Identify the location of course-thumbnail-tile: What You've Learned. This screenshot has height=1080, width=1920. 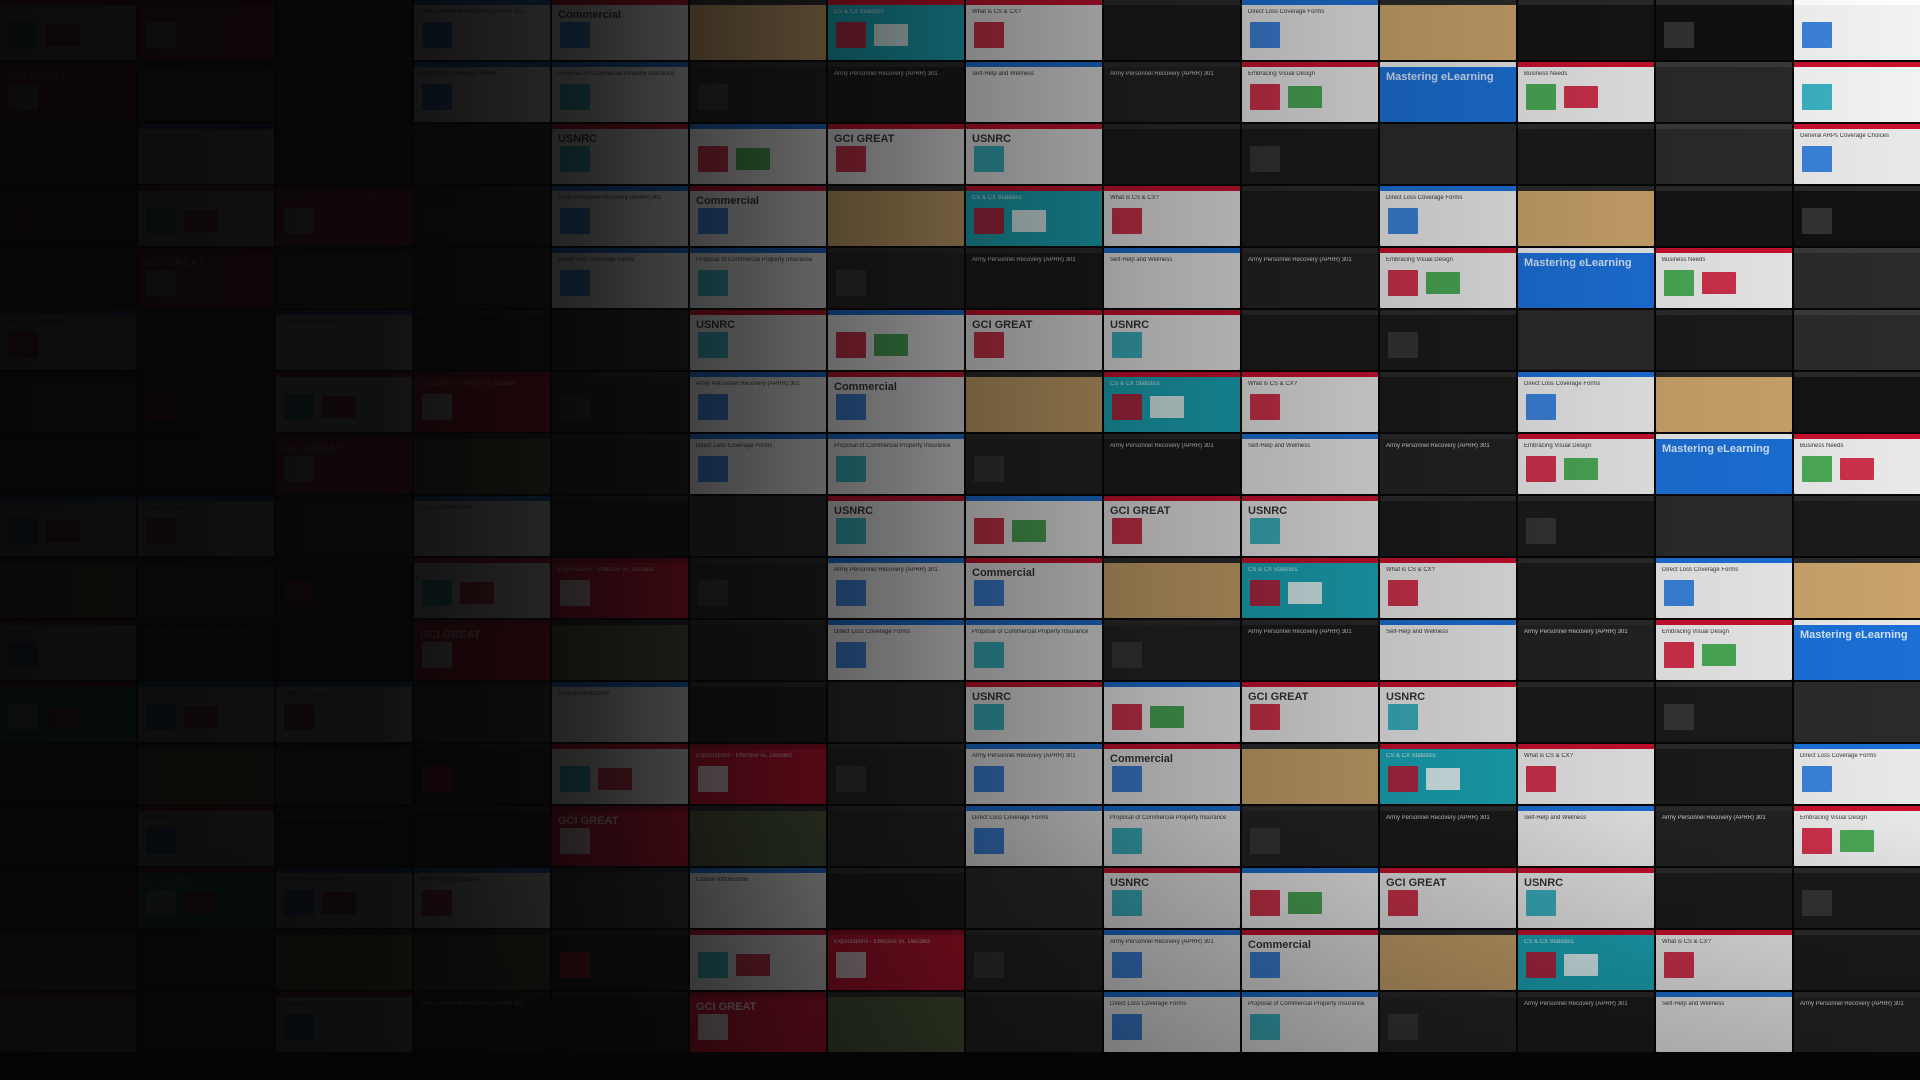
(68, 526).